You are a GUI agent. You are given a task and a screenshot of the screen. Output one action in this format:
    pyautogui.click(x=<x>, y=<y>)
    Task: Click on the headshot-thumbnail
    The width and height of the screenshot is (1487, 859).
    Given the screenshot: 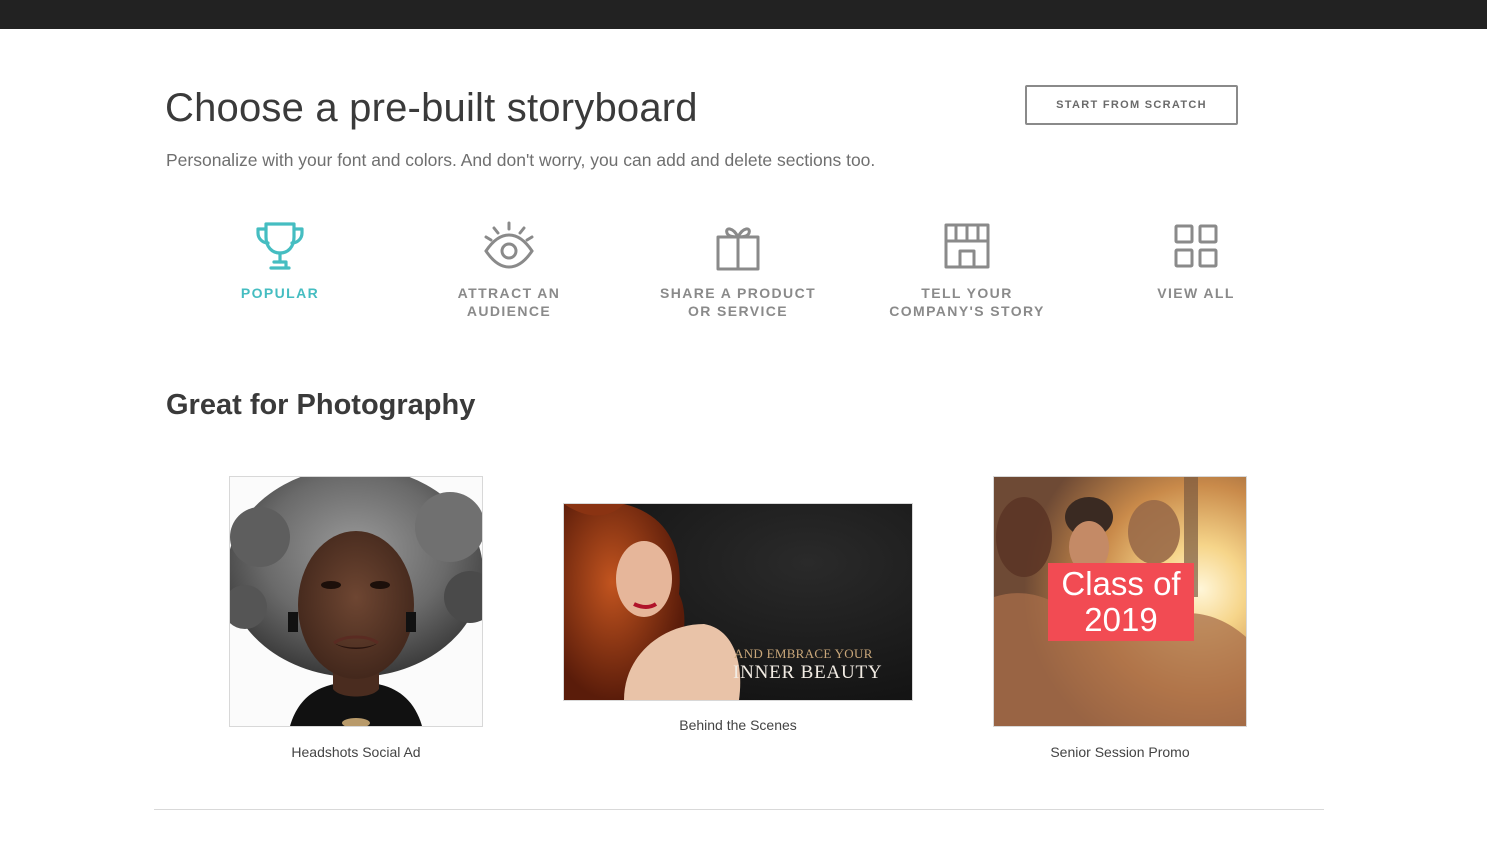 What is the action you would take?
    pyautogui.click(x=356, y=601)
    